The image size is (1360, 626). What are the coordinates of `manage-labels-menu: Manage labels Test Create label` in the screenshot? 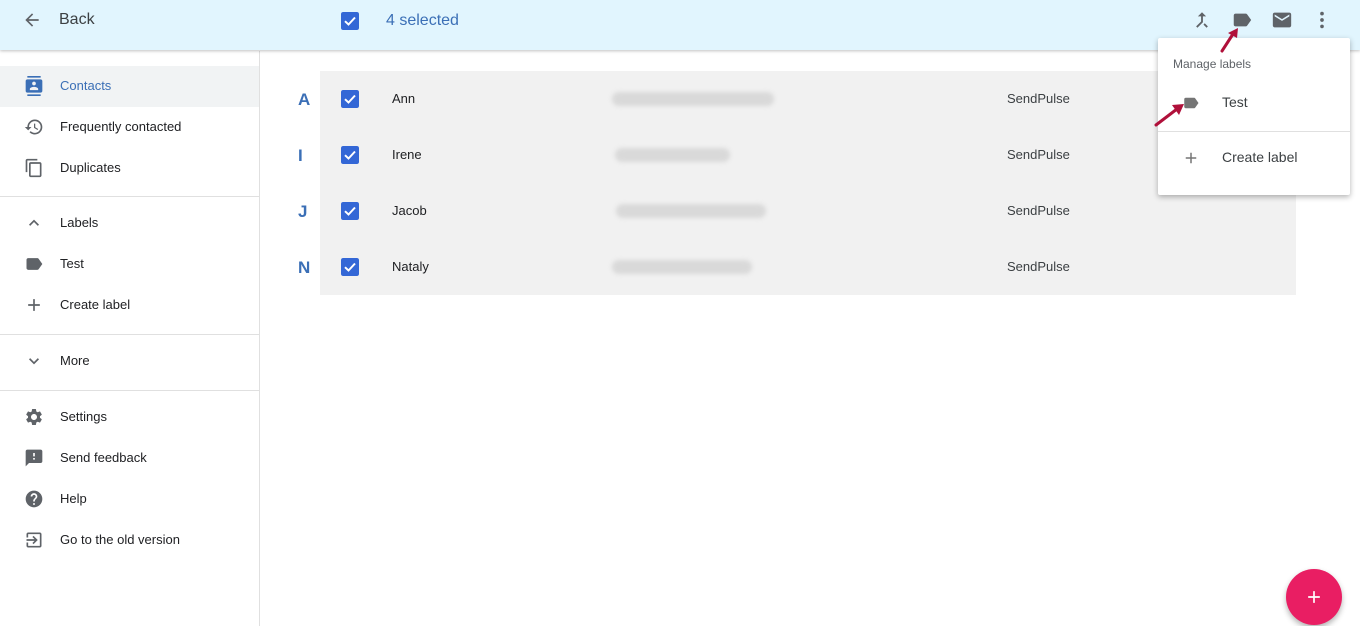 It's located at (1254, 116).